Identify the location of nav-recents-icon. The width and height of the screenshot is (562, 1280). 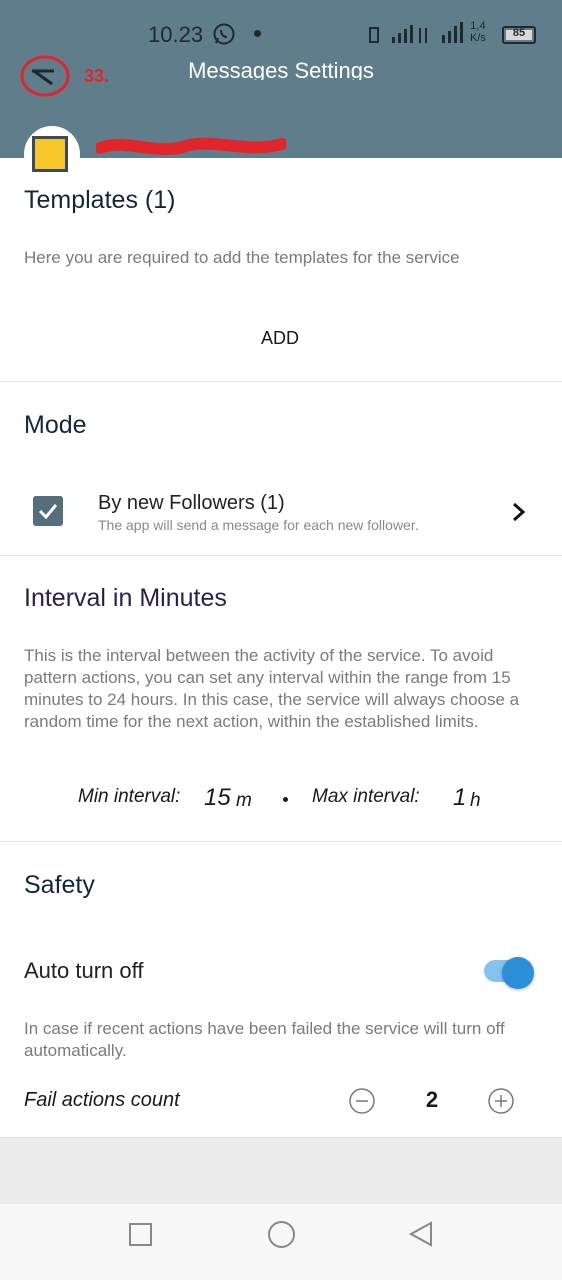
(140, 1234).